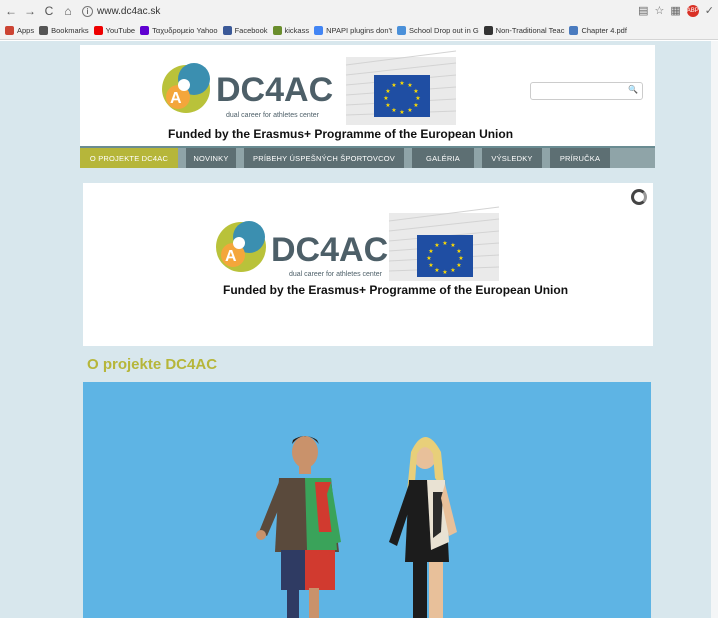 Image resolution: width=718 pixels, height=618 pixels. I want to click on bookmark-item: NPAPI plugins don't, so click(353, 30).